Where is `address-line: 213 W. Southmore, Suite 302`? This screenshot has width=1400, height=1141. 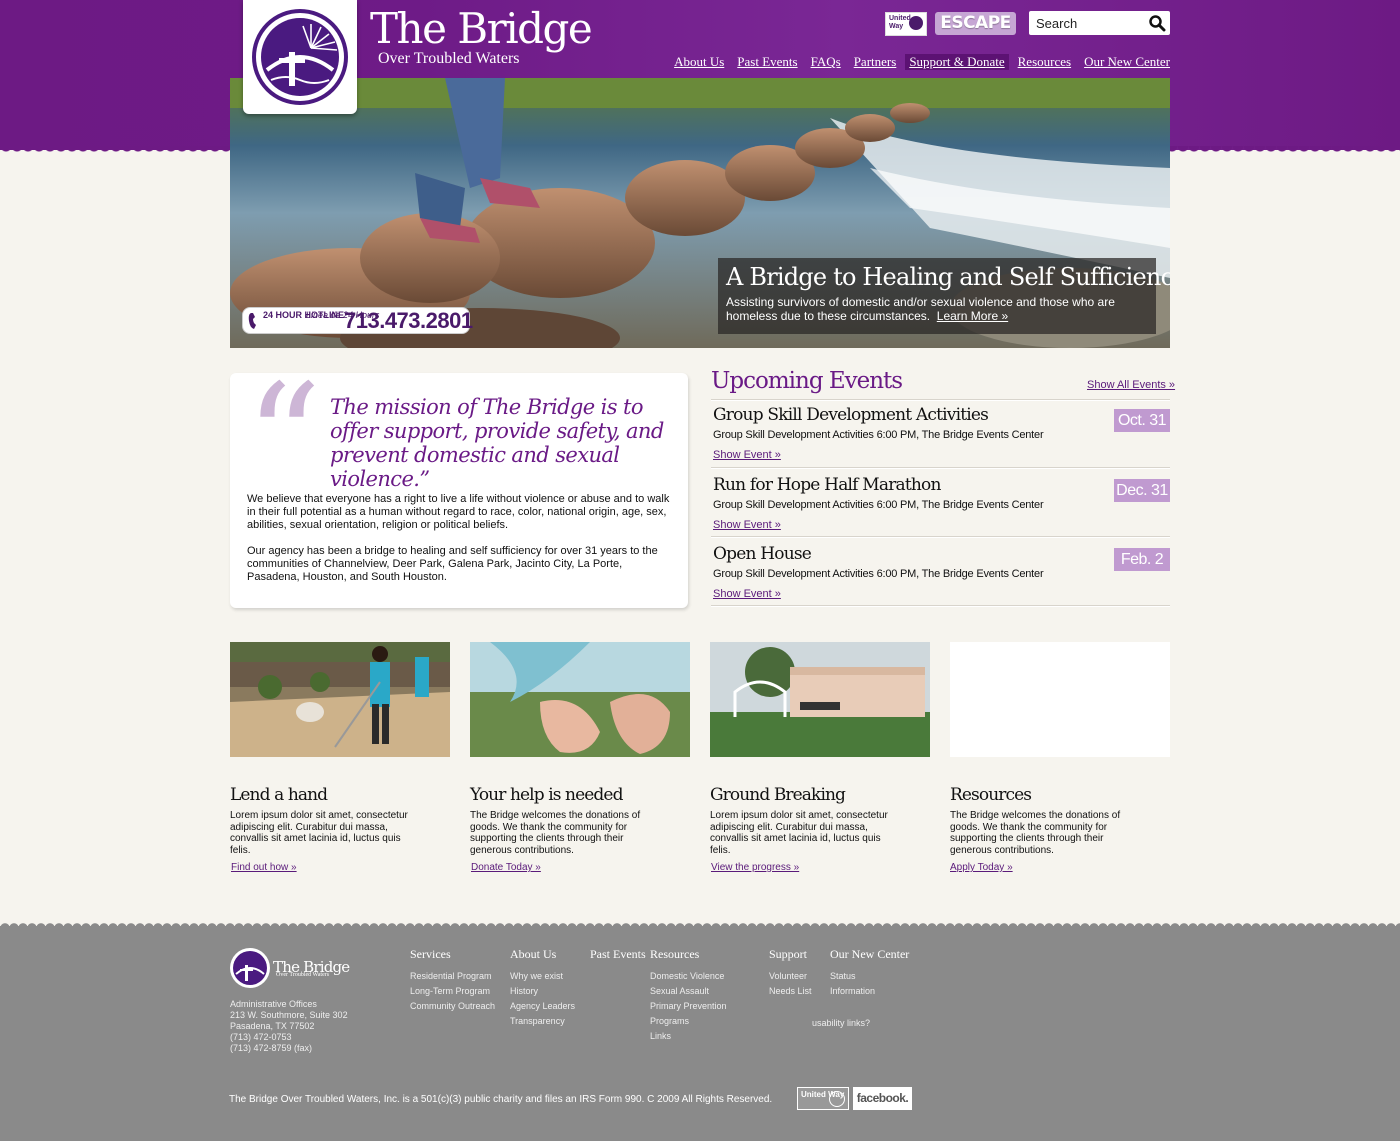
address-line: 213 W. Southmore, Suite 302 is located at coordinates (289, 1015).